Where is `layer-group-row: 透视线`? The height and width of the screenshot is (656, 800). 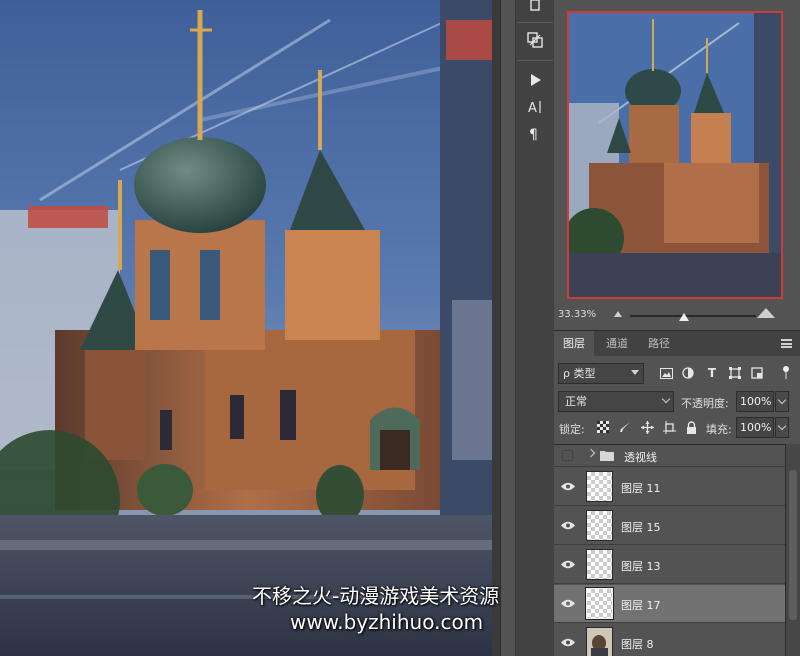 layer-group-row: 透视线 is located at coordinates (669, 456).